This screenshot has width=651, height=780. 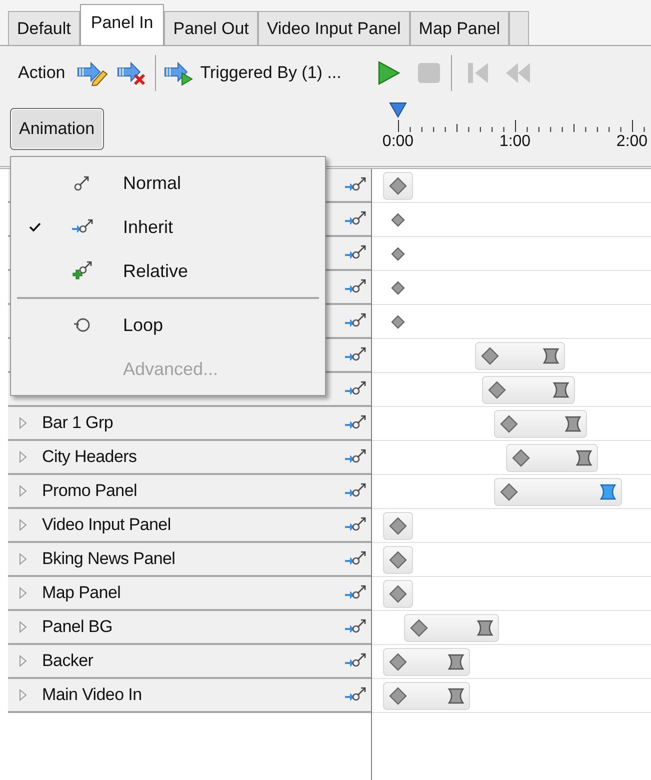 What do you see at coordinates (398, 142) in the screenshot?
I see `time-label: 0:00` at bounding box center [398, 142].